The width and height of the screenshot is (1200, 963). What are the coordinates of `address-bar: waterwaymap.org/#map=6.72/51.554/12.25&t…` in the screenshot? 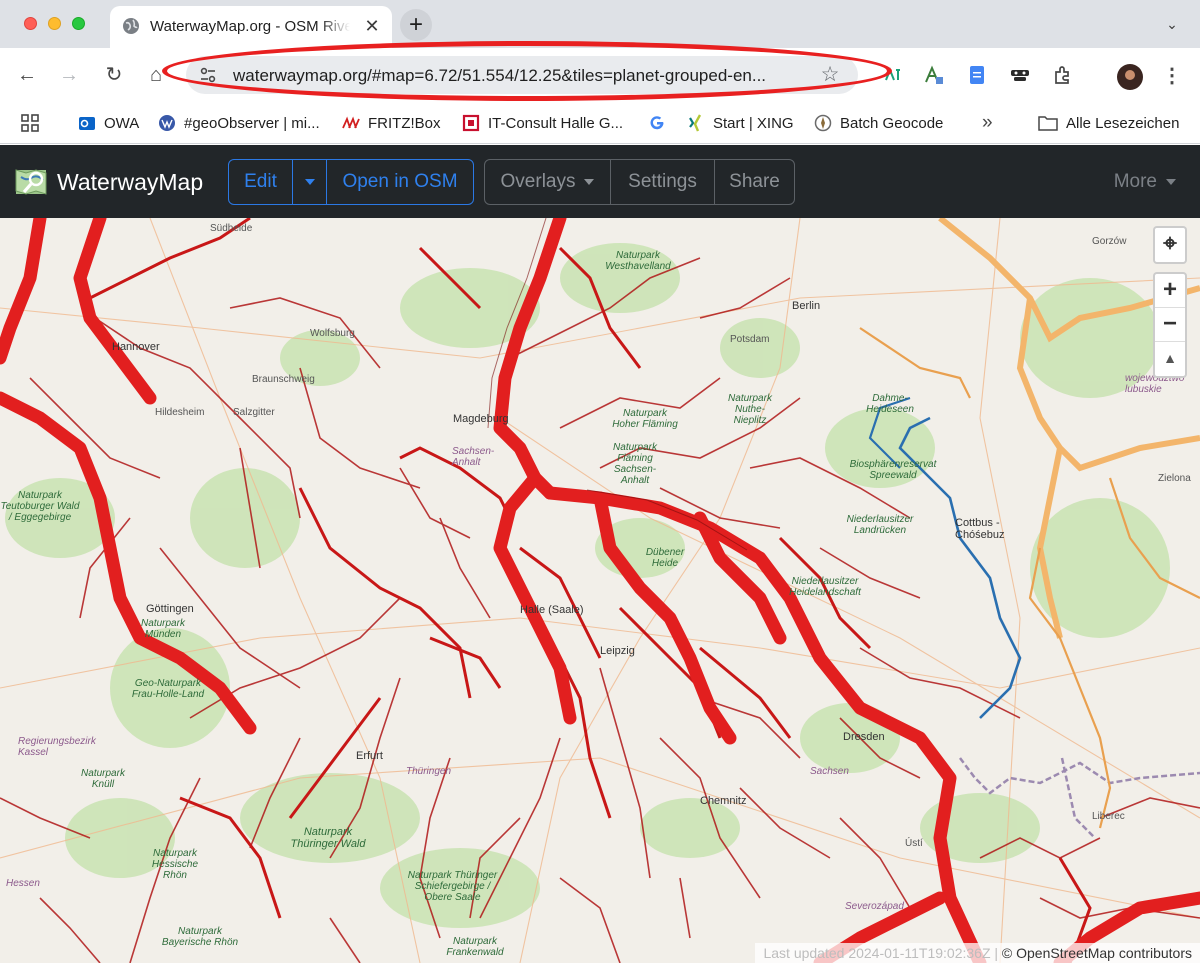 It's located at (522, 75).